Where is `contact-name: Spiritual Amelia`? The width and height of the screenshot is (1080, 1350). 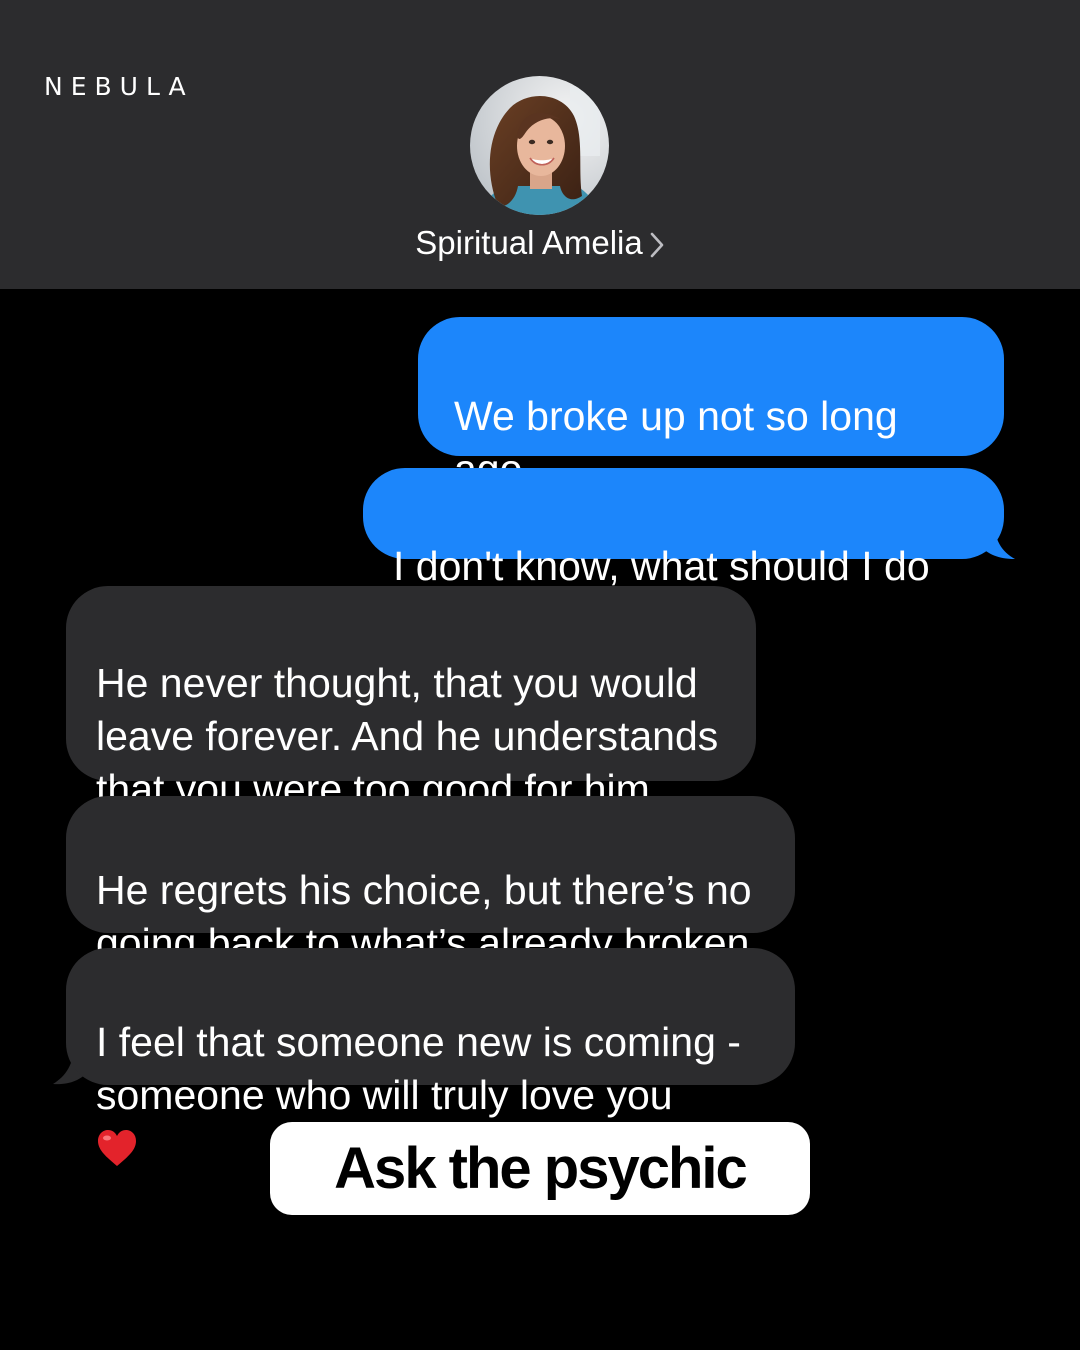
contact-name: Spiritual Amelia is located at coordinates (528, 243).